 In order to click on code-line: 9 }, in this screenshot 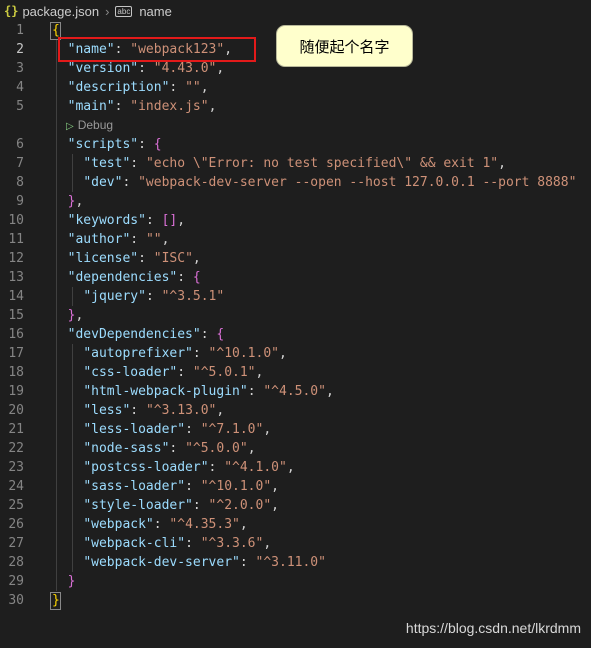, I will do `click(295, 201)`.